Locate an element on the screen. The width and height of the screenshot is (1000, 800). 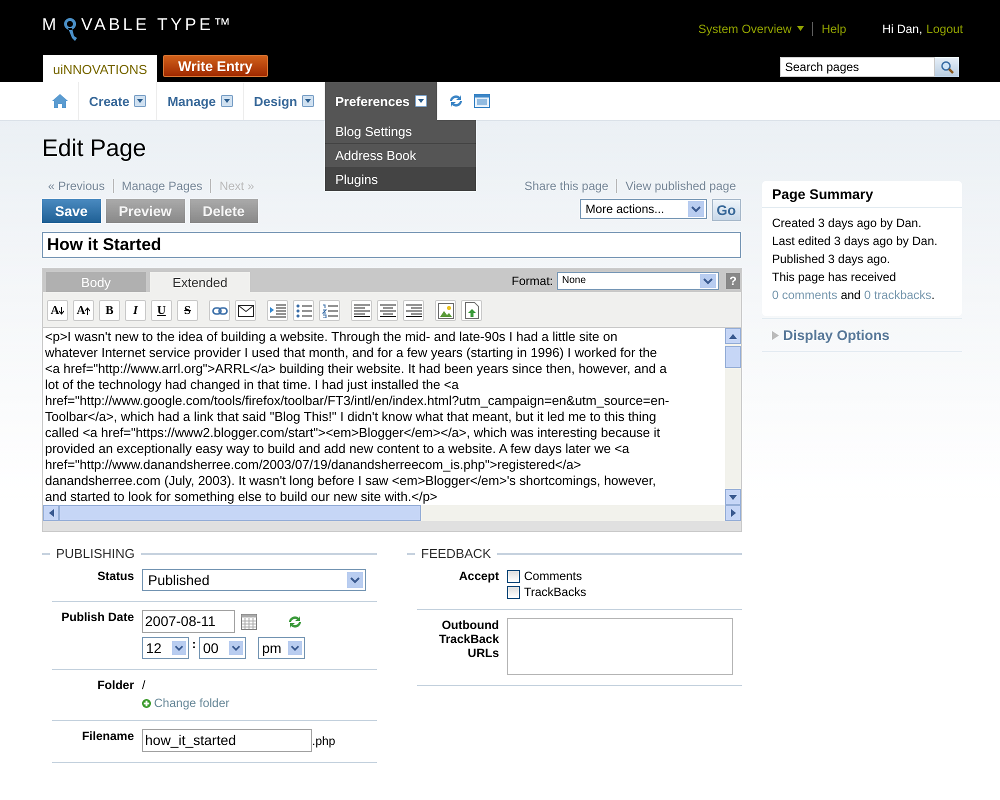
scroll-up-icon is located at coordinates (733, 336).